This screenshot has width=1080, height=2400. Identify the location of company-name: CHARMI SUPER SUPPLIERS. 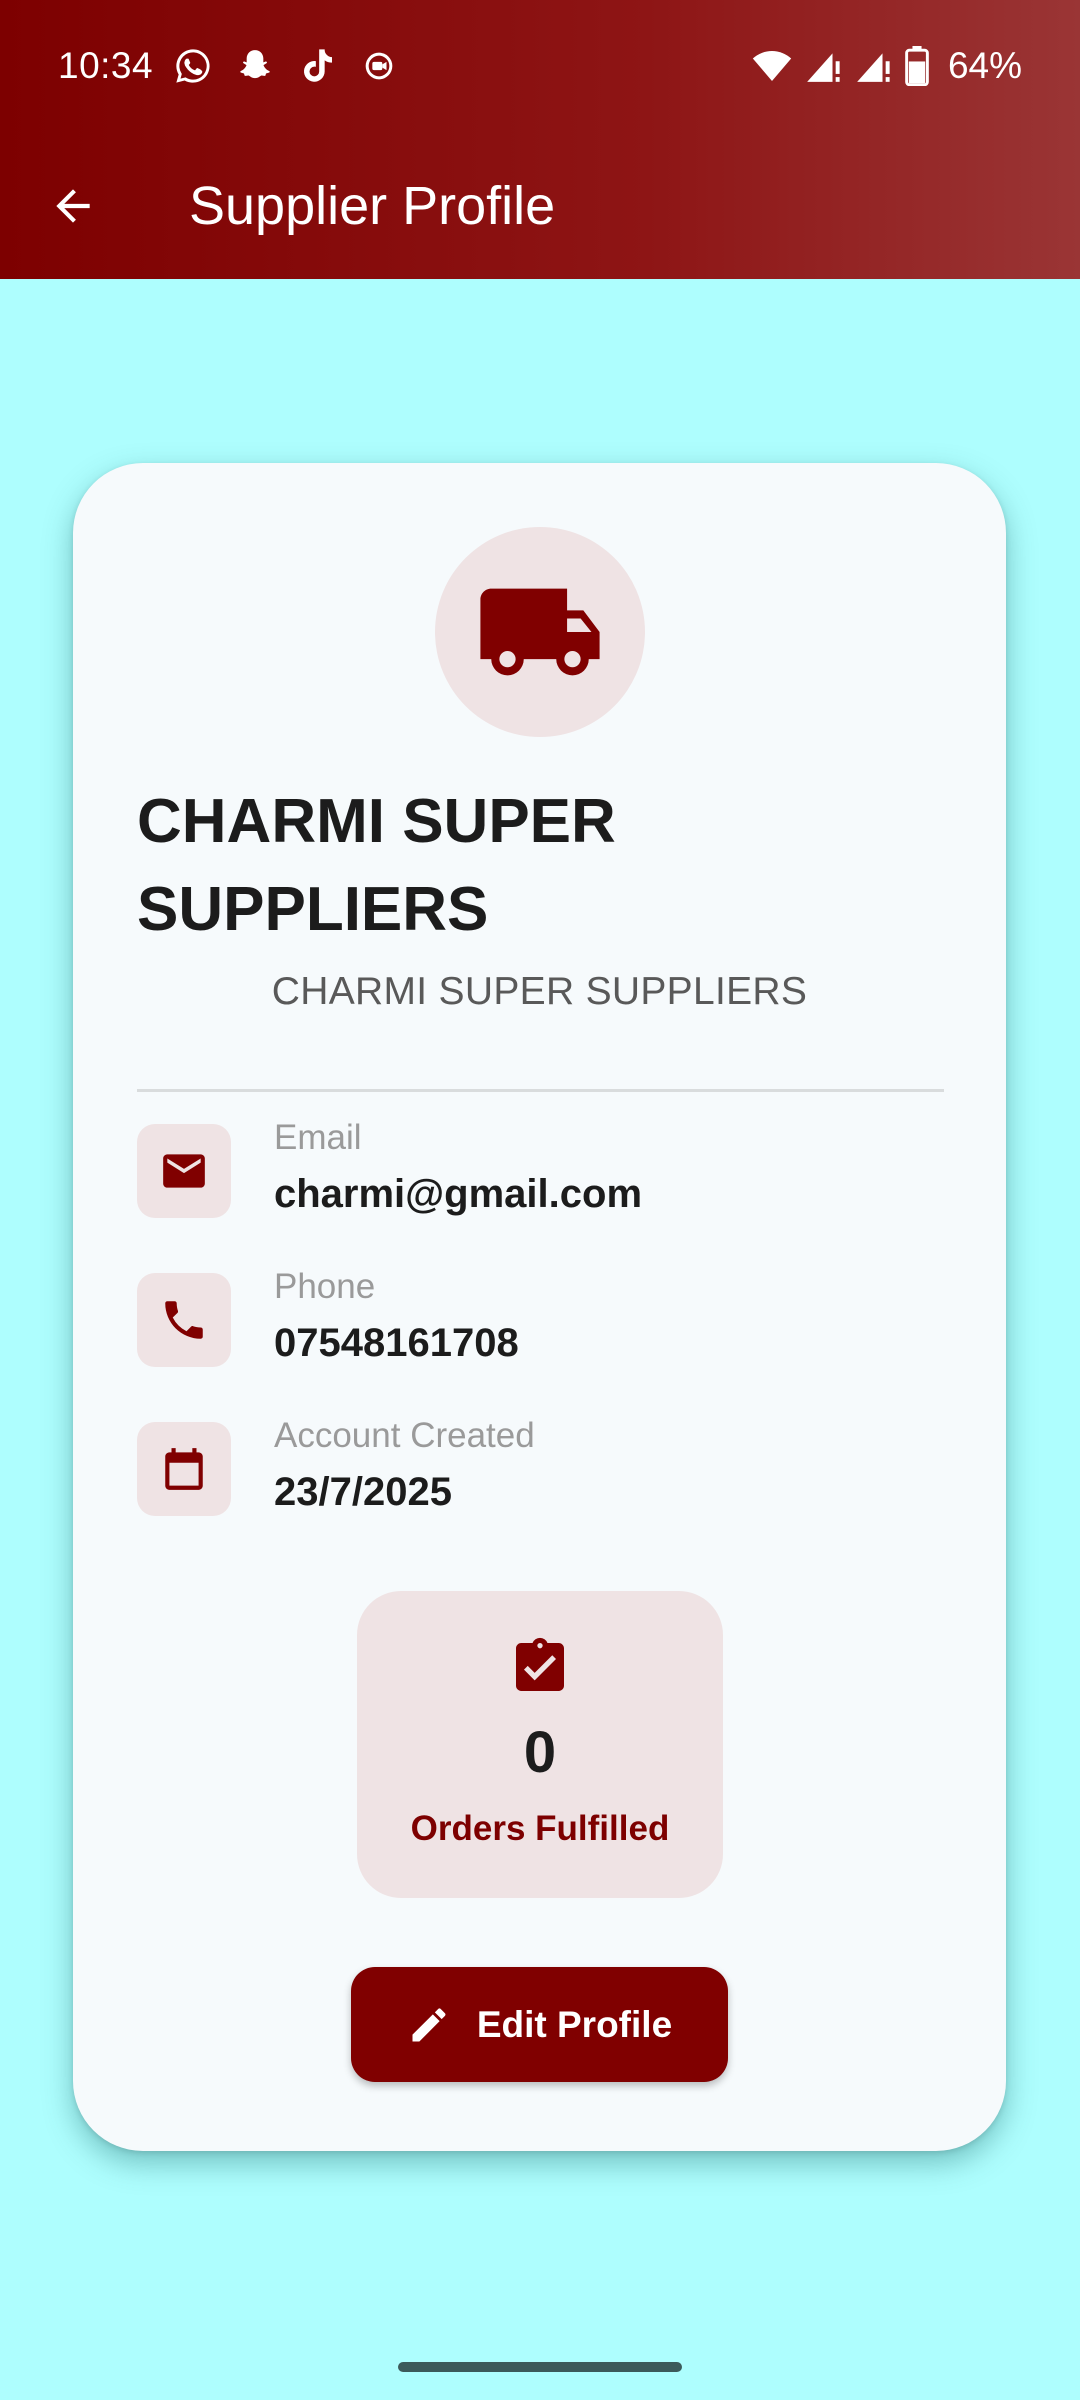
(376, 865).